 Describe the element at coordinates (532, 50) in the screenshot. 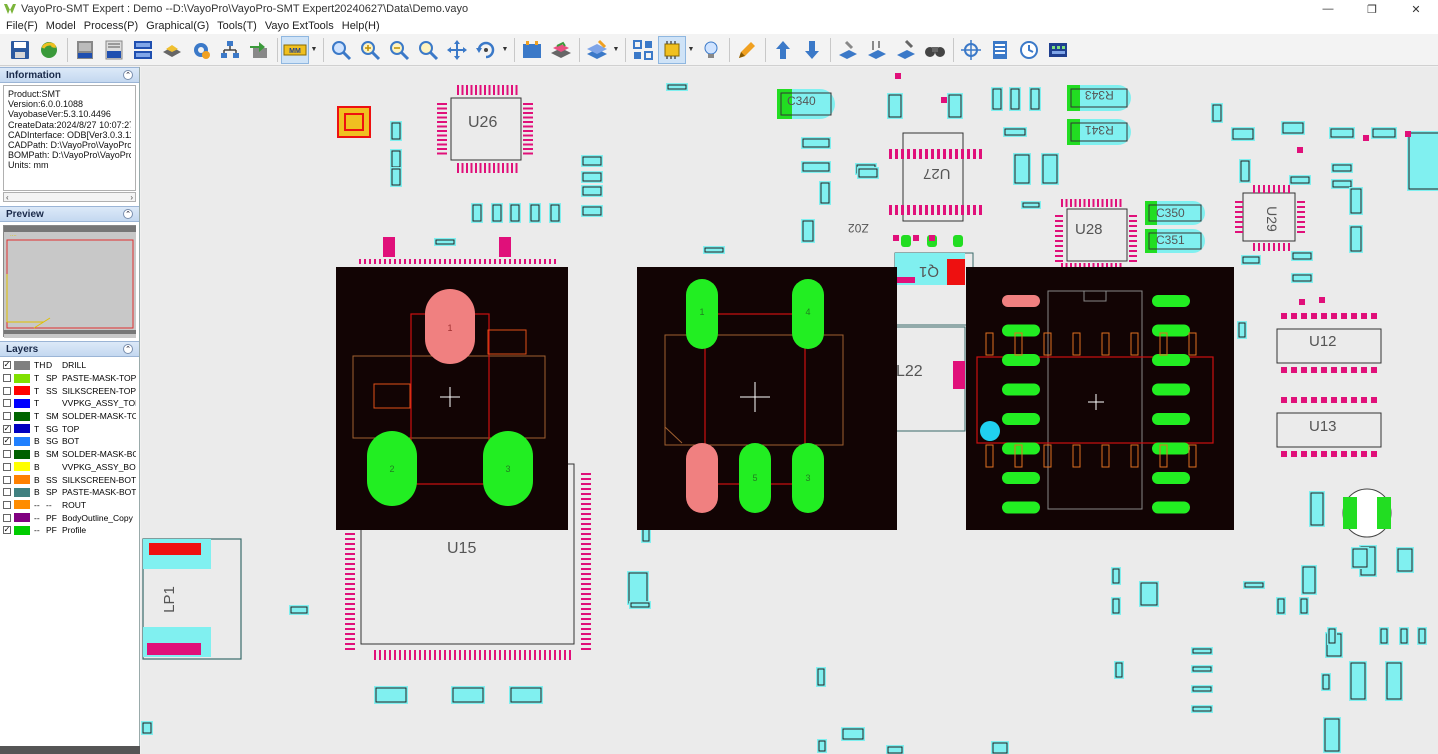

I see `board-view-button` at that location.